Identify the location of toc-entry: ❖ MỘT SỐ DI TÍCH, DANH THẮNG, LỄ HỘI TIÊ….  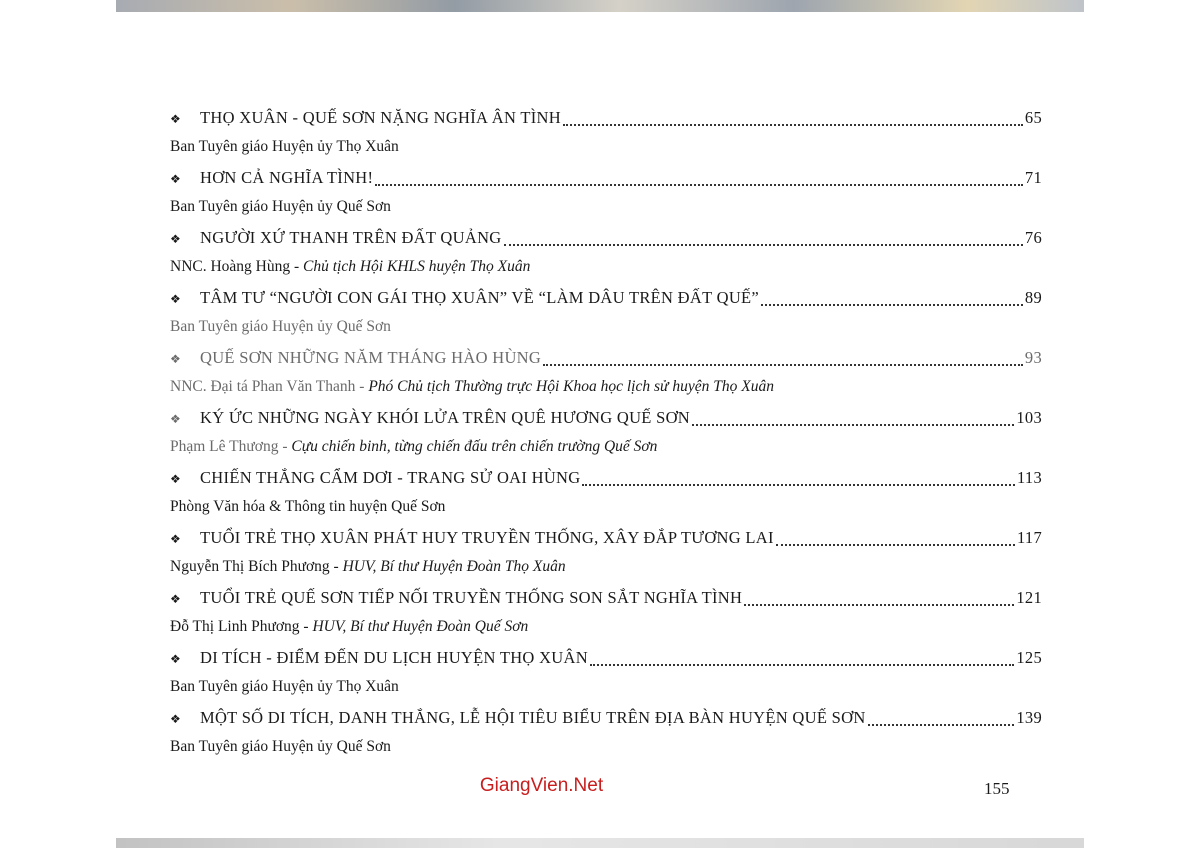
(600, 738).